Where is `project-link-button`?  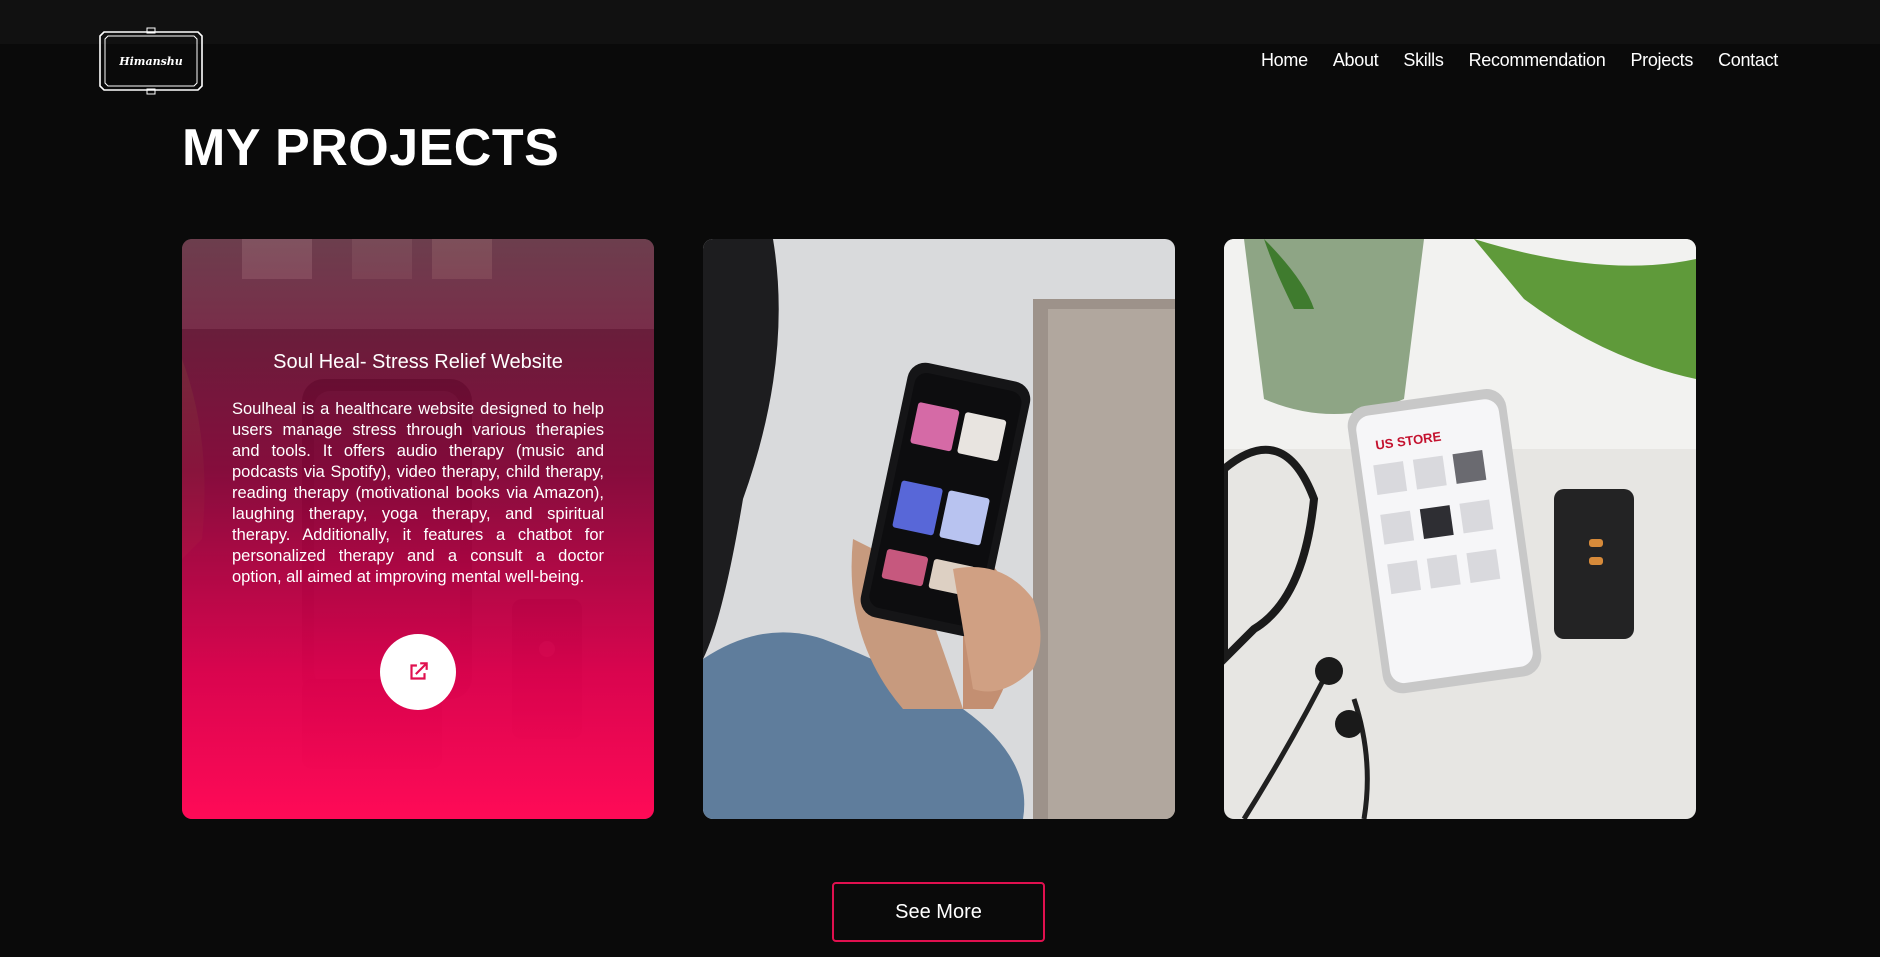
project-link-button is located at coordinates (418, 672).